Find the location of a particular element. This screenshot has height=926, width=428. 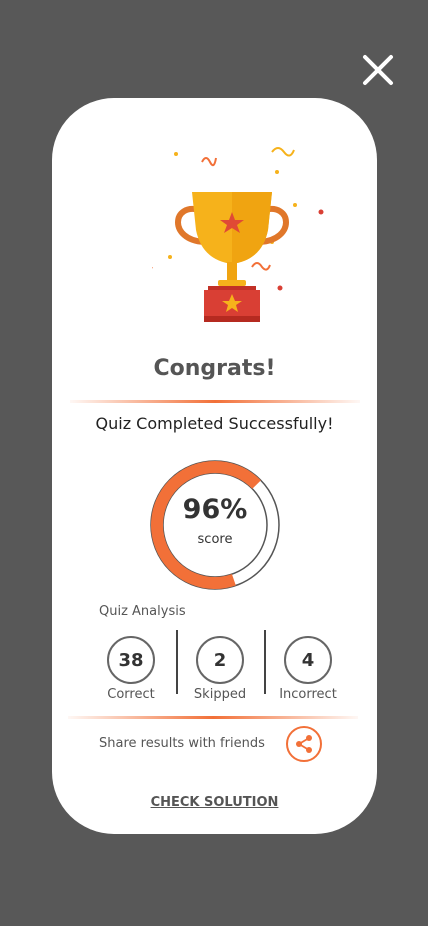

close-button is located at coordinates (378, 70).